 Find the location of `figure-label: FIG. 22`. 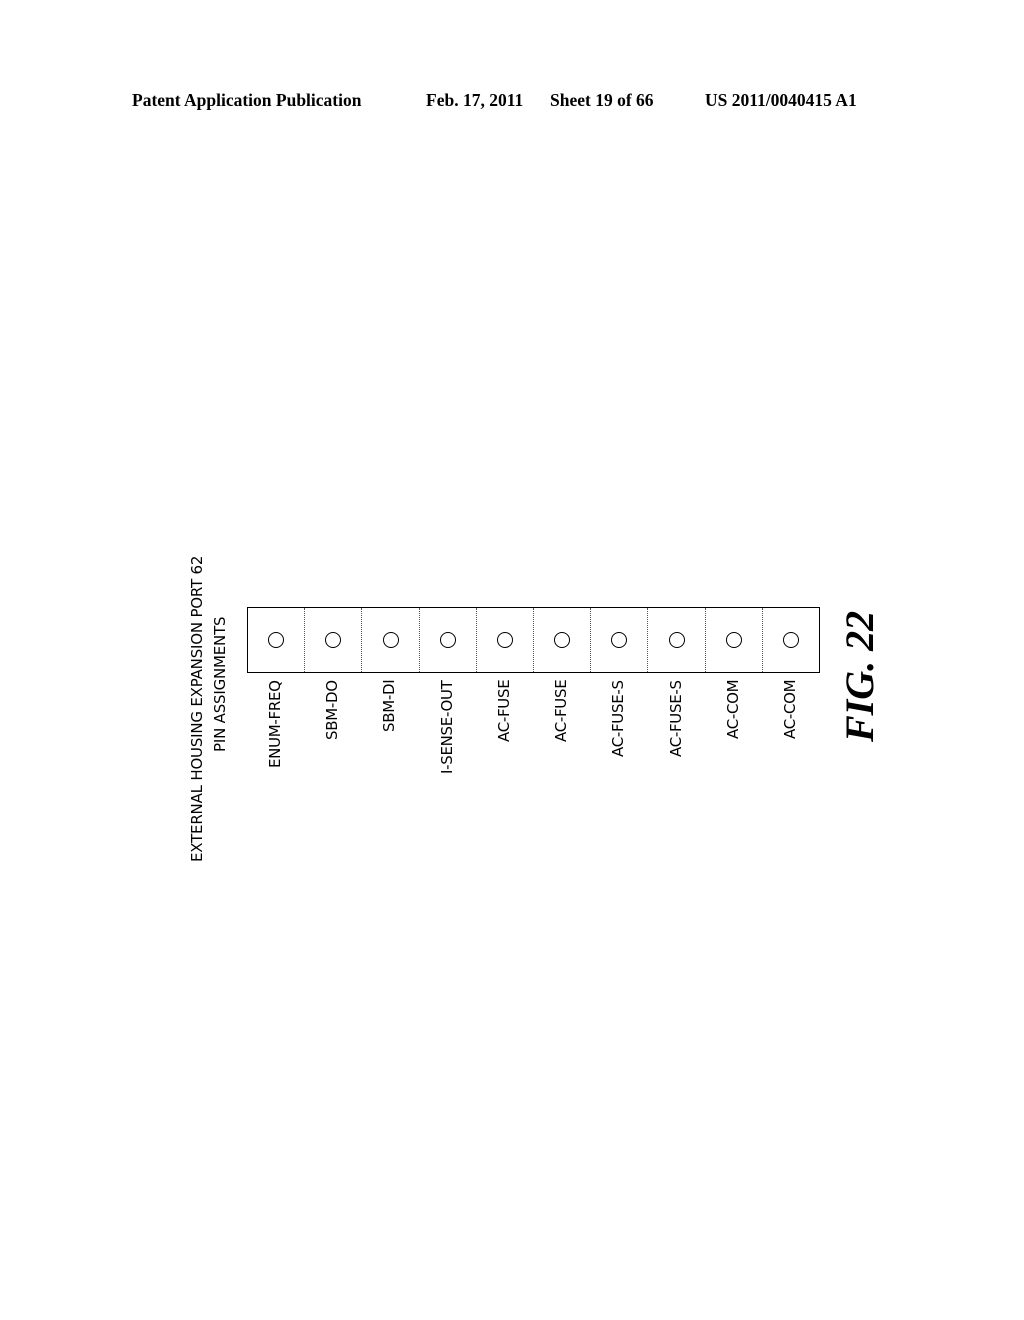

figure-label: FIG. 22 is located at coordinates (859, 676).